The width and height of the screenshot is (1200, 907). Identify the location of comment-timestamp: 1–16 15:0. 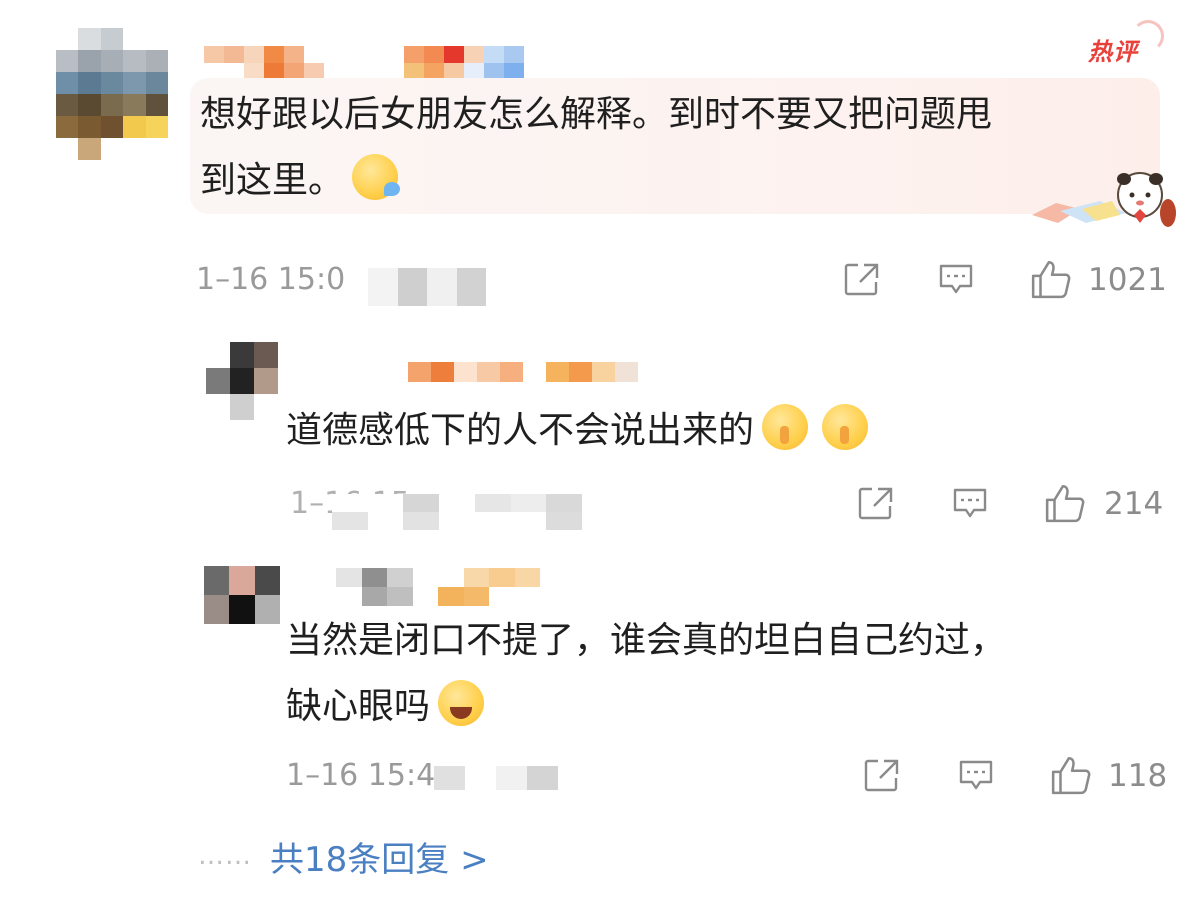
(271, 279).